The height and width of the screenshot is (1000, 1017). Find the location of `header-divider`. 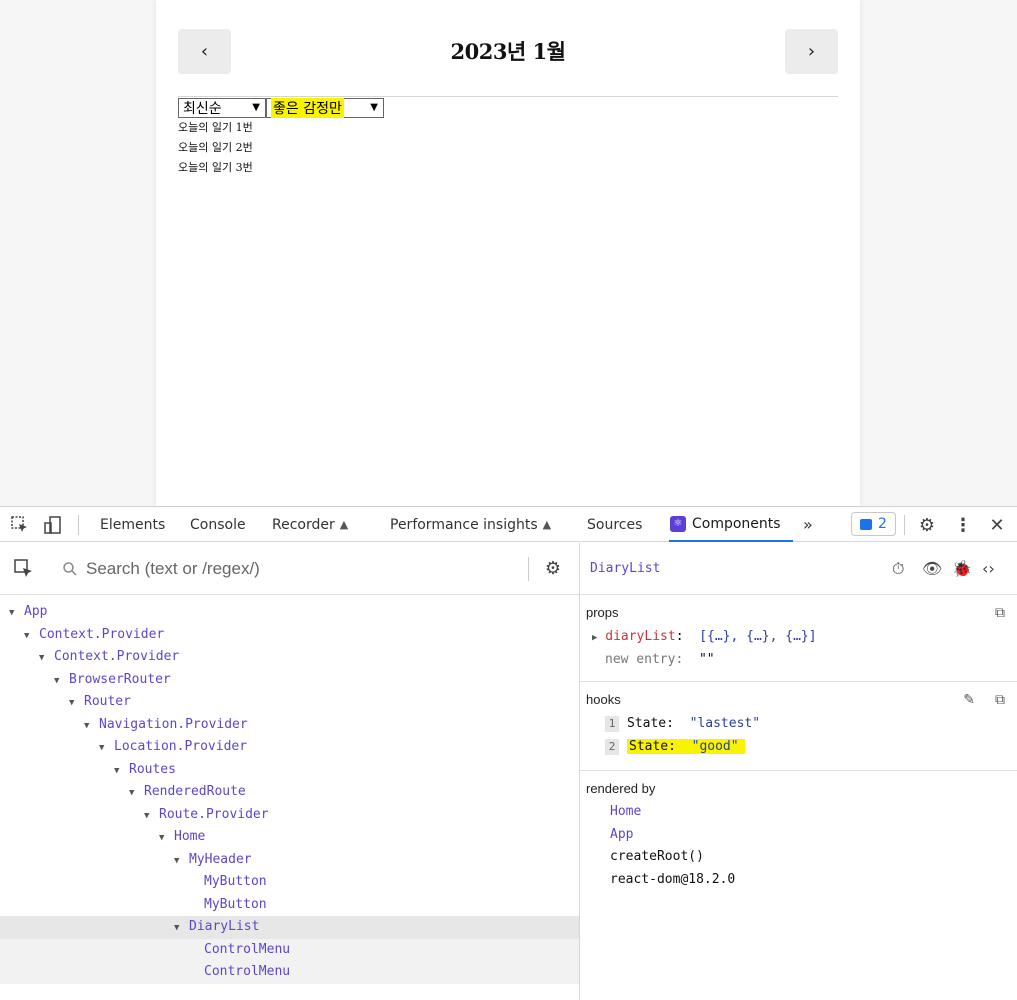

header-divider is located at coordinates (508, 96).